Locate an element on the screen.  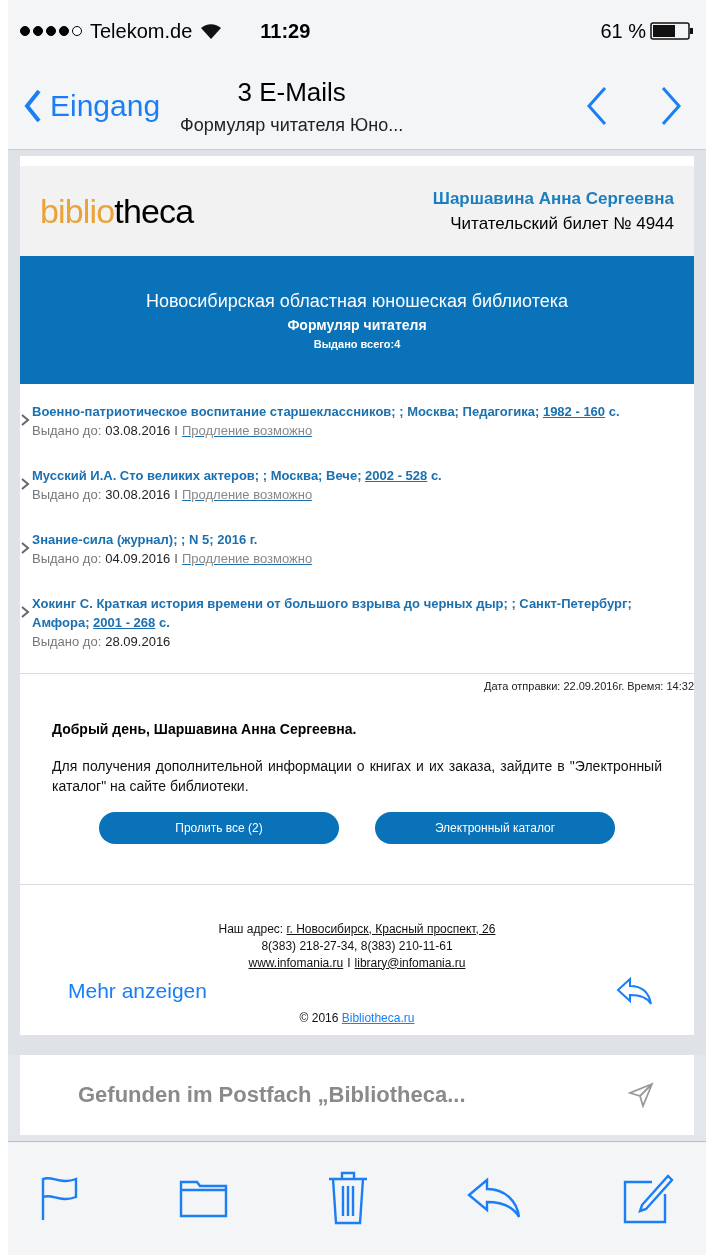
sent-date: Дата отправки: 22.09.2016г. Время: 14:32 is located at coordinates (589, 686).